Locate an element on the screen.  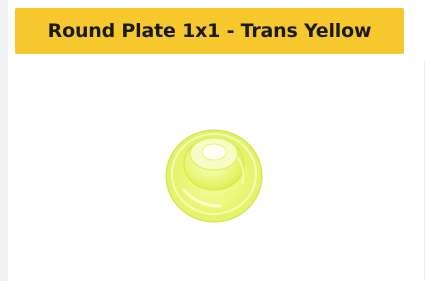
left-margin-strip is located at coordinates (4, 140).